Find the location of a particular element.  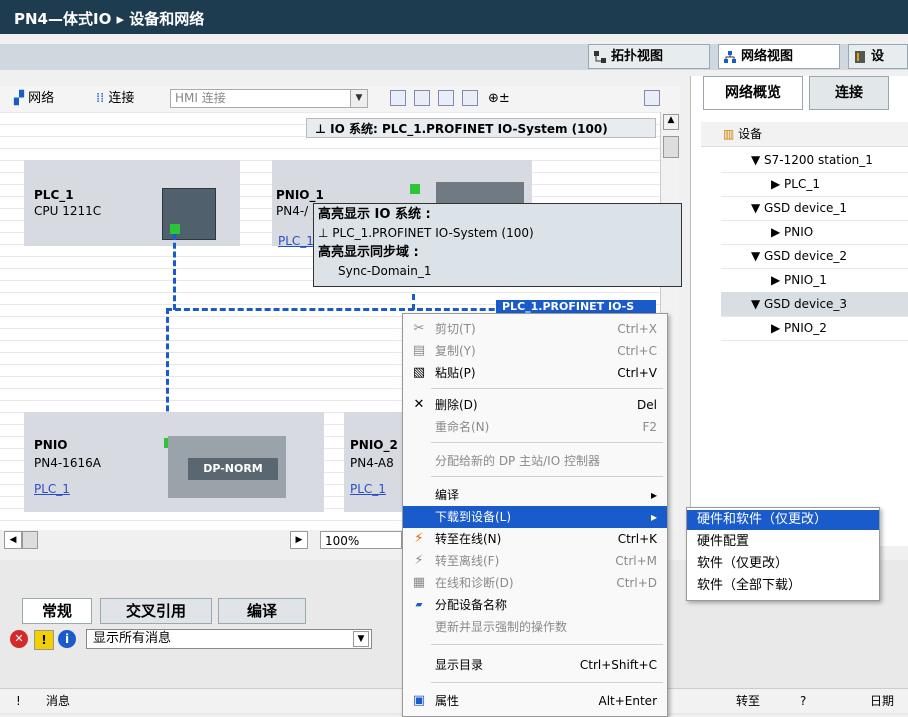

menu-item-diagnostics: ▦ 在线和诊断(D) Ctrl+D is located at coordinates (535, 583).